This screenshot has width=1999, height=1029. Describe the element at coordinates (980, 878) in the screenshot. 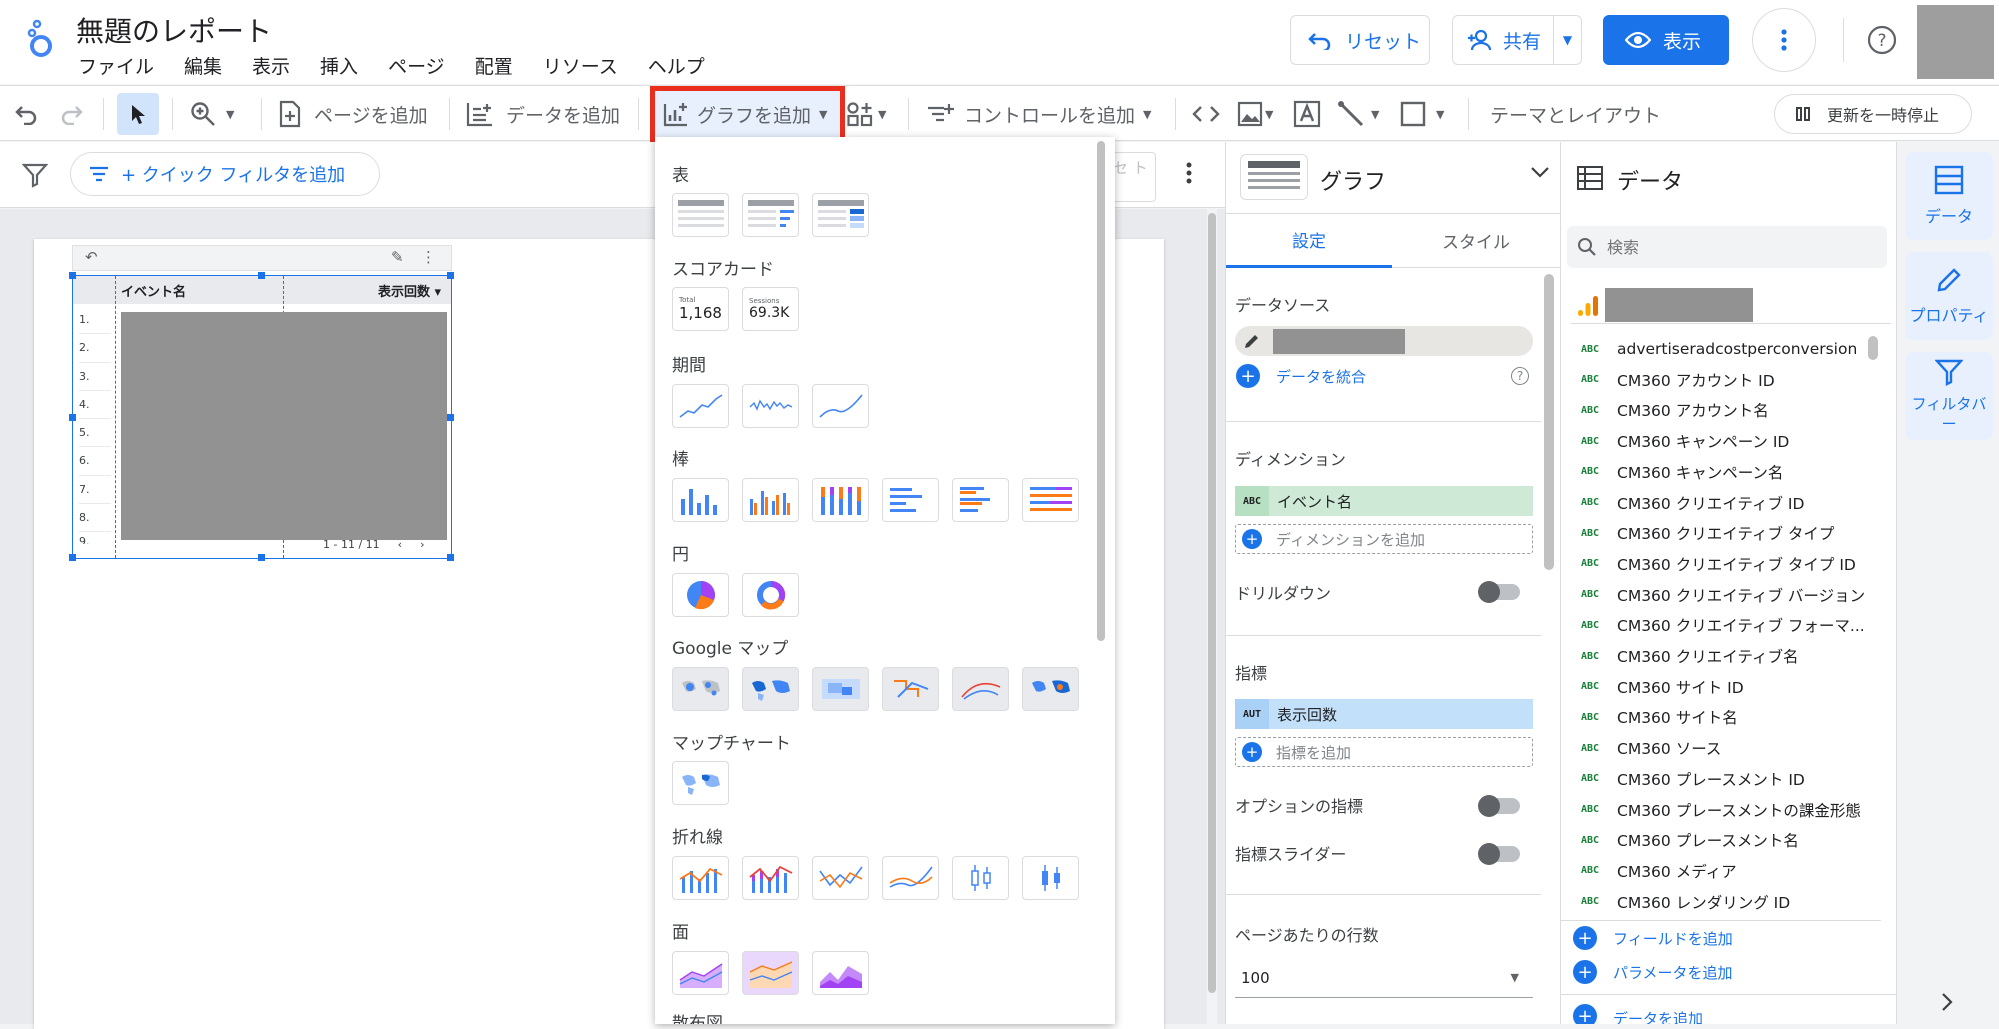

I see `chart-option-candlestick` at that location.